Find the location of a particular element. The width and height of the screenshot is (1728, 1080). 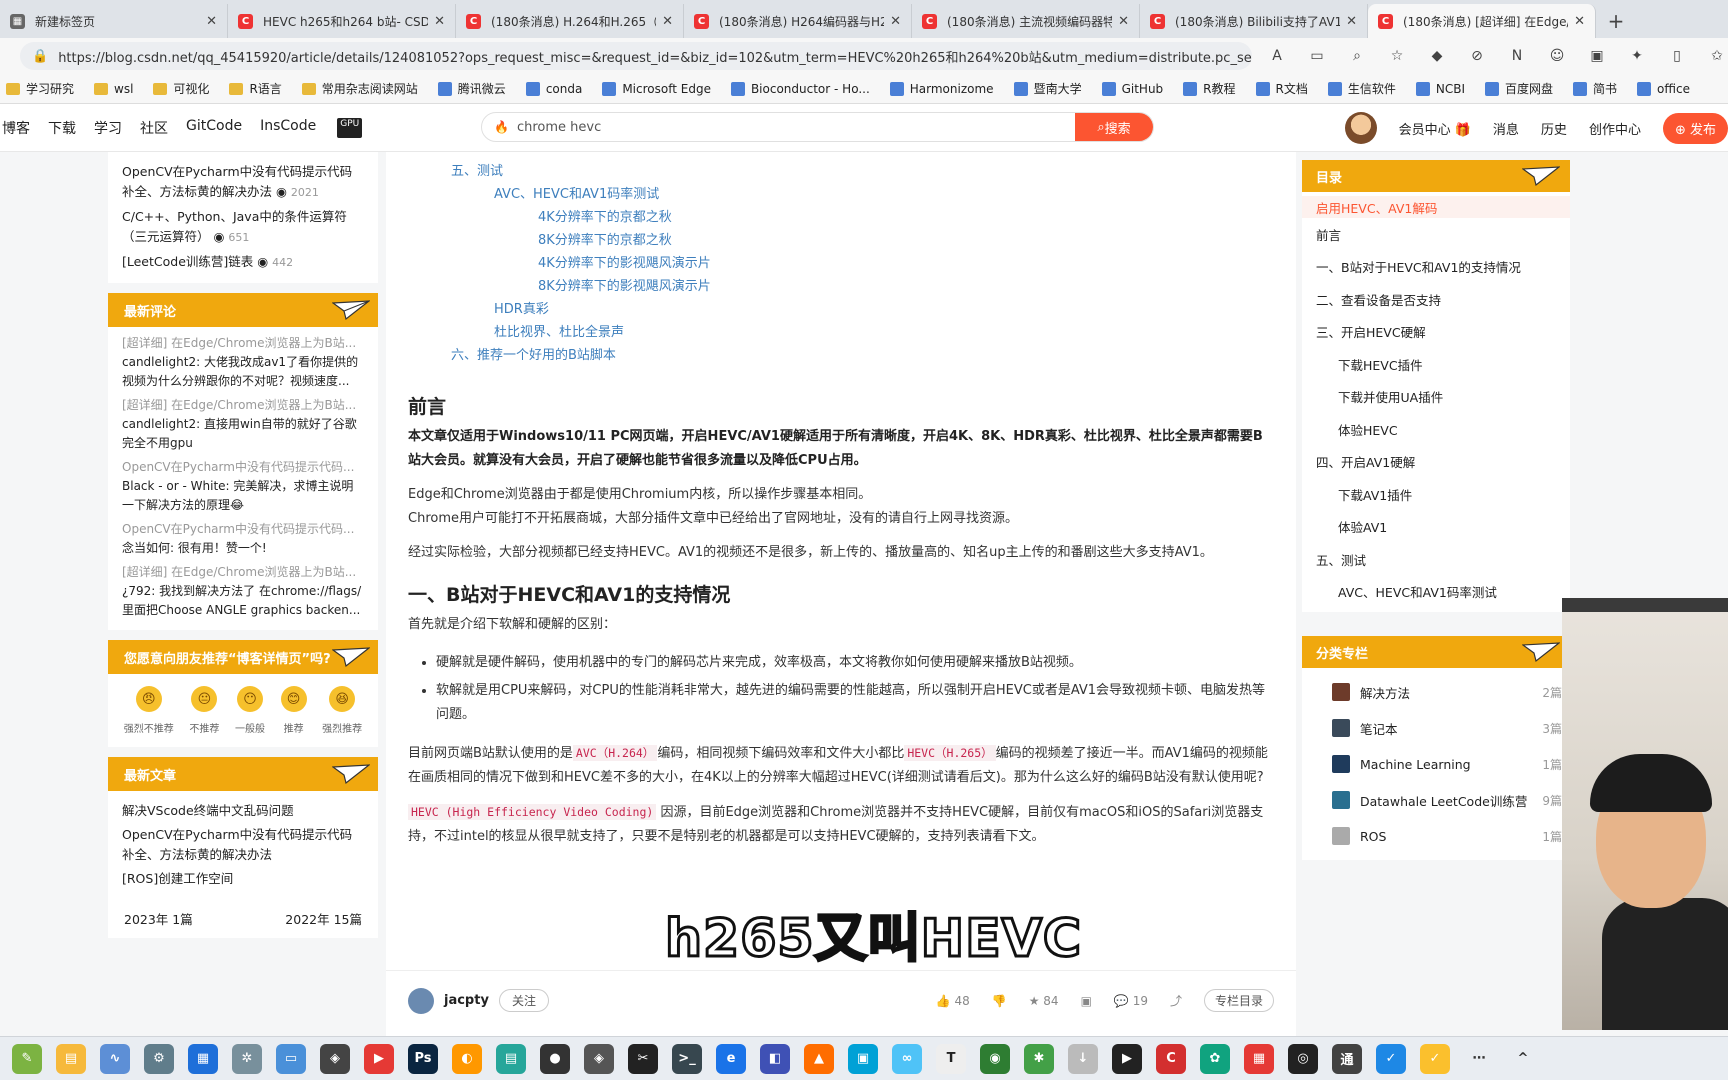

nav-item: InsCode is located at coordinates (288, 128).